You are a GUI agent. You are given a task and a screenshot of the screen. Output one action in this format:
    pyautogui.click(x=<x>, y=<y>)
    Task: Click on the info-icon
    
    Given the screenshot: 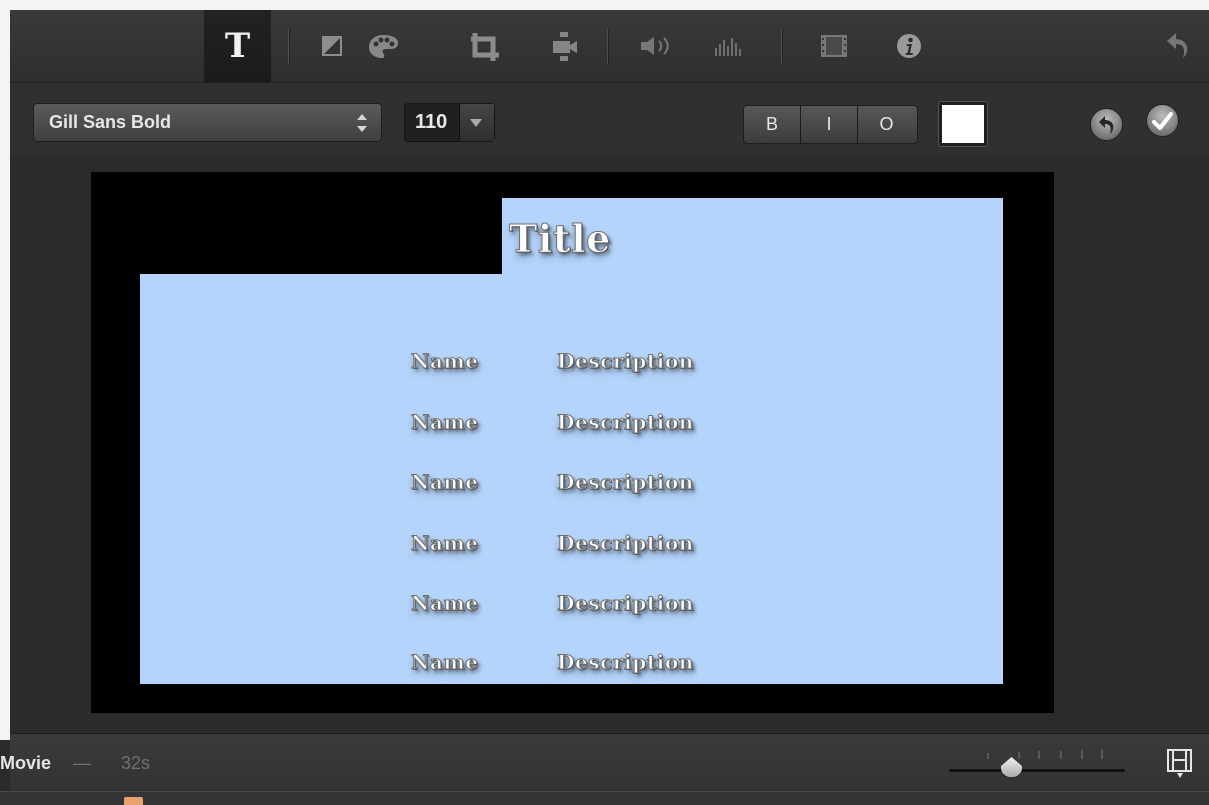 What is the action you would take?
    pyautogui.click(x=909, y=46)
    